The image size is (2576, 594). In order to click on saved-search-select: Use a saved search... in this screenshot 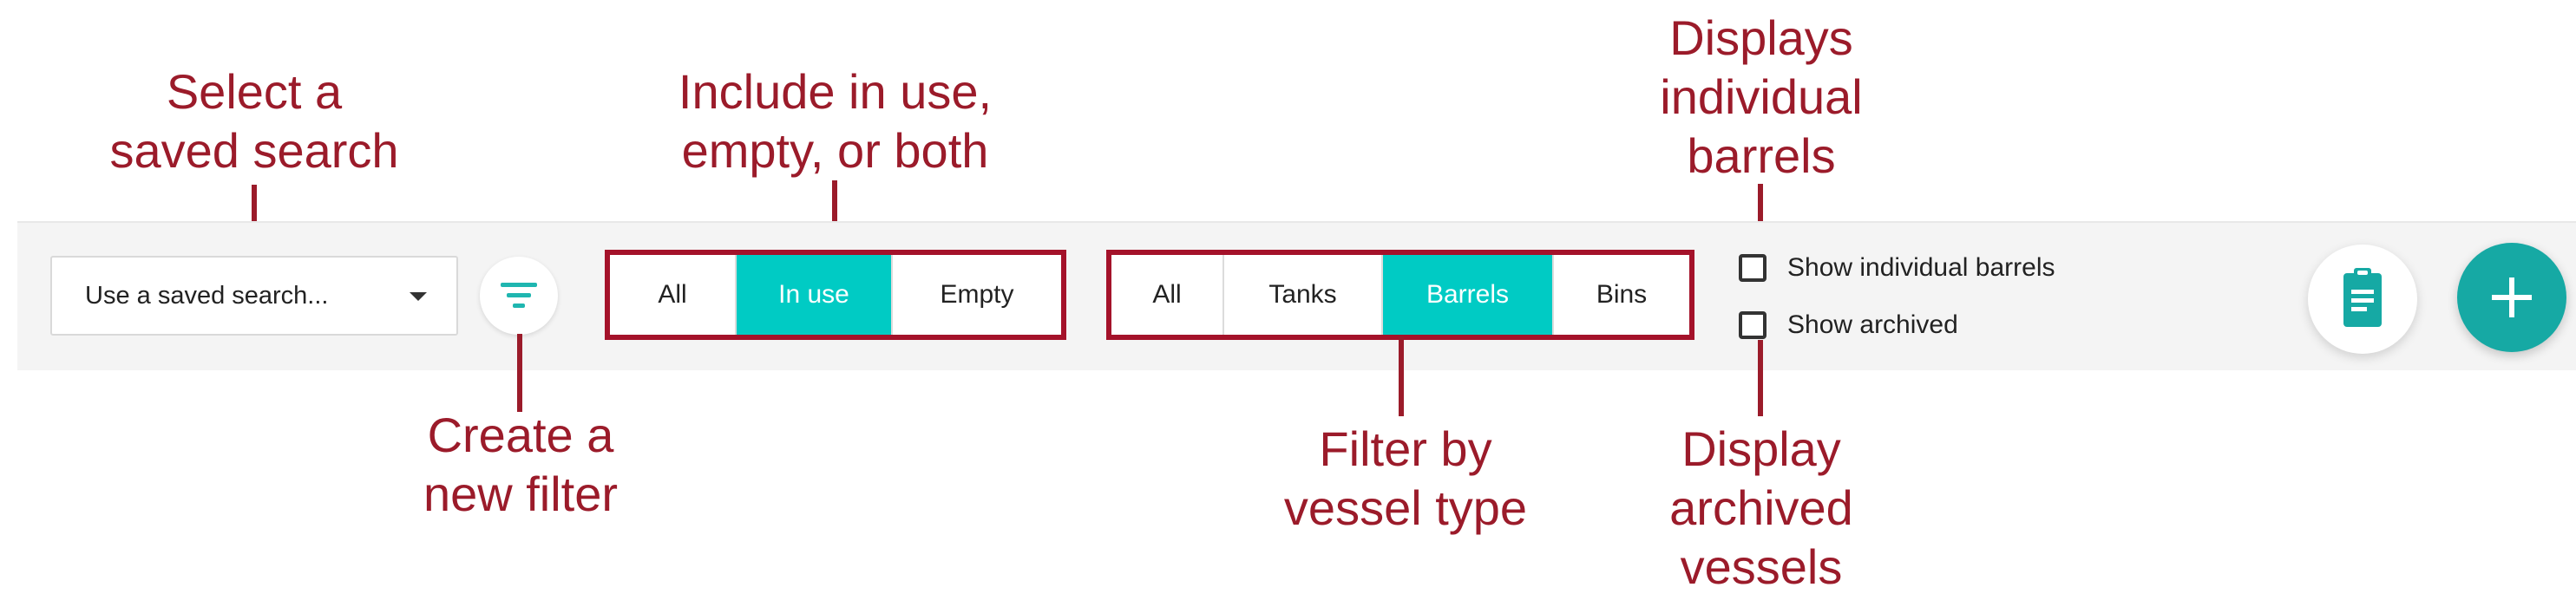, I will do `click(254, 296)`.